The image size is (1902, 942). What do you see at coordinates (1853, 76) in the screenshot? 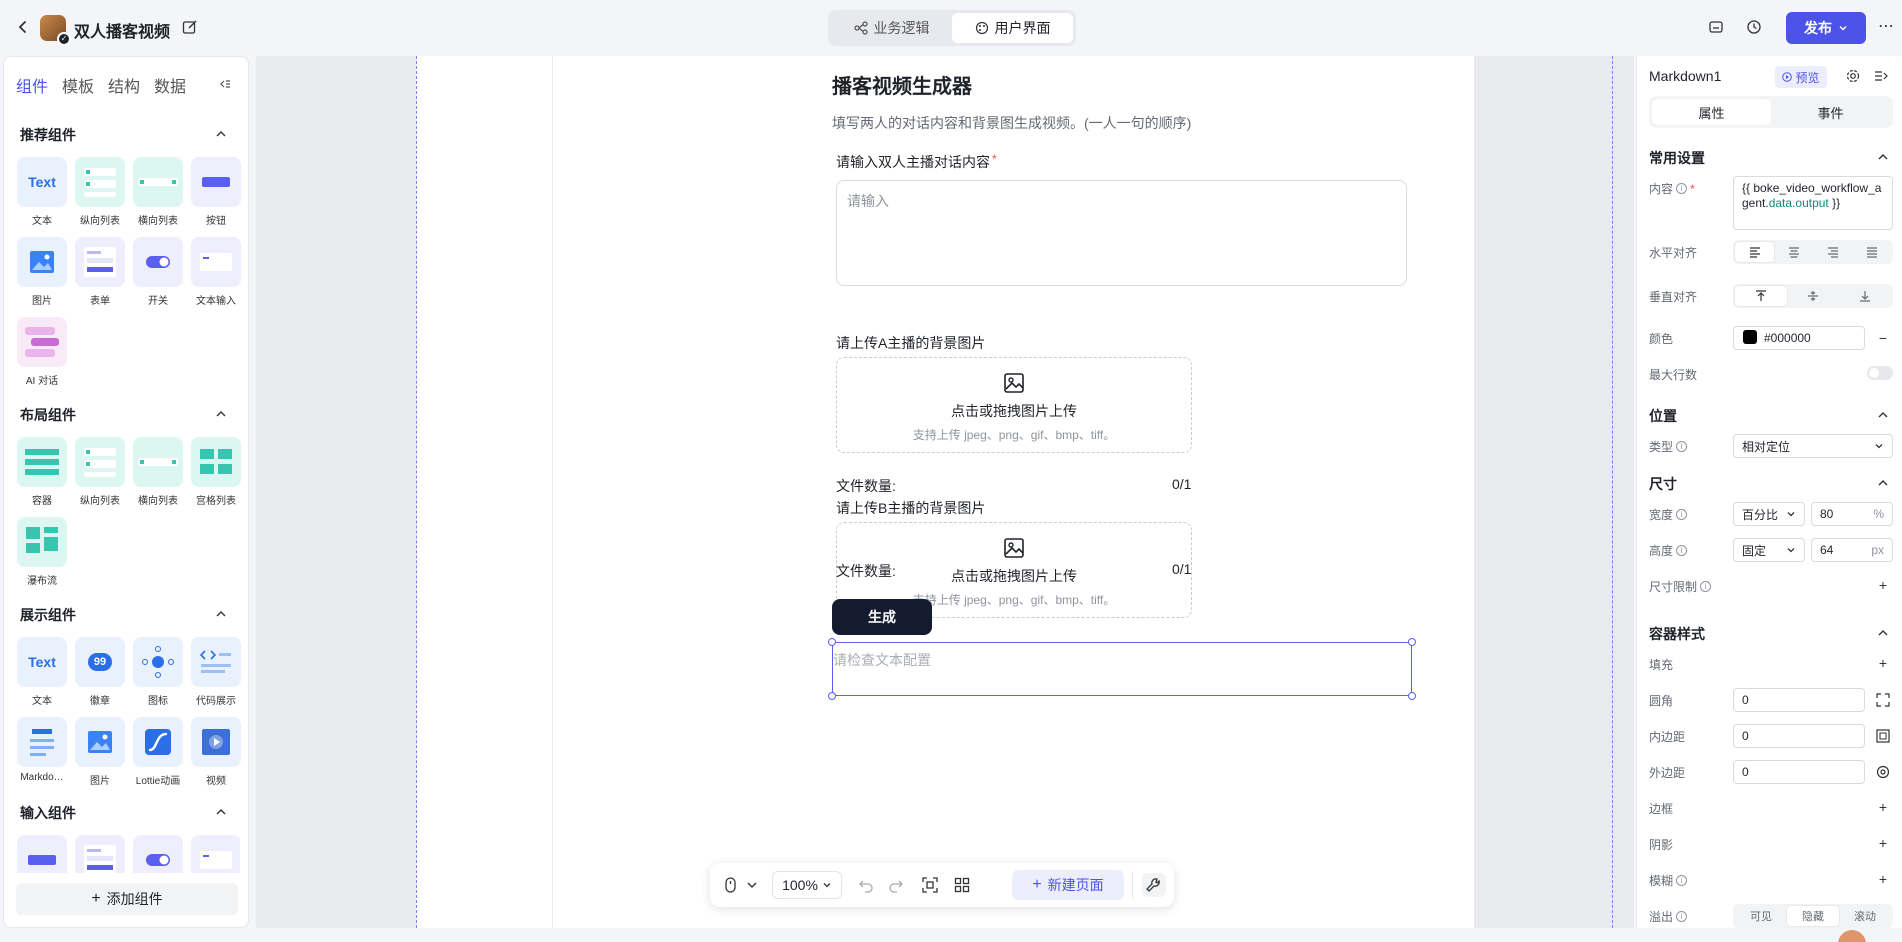
I see `settings-icon` at bounding box center [1853, 76].